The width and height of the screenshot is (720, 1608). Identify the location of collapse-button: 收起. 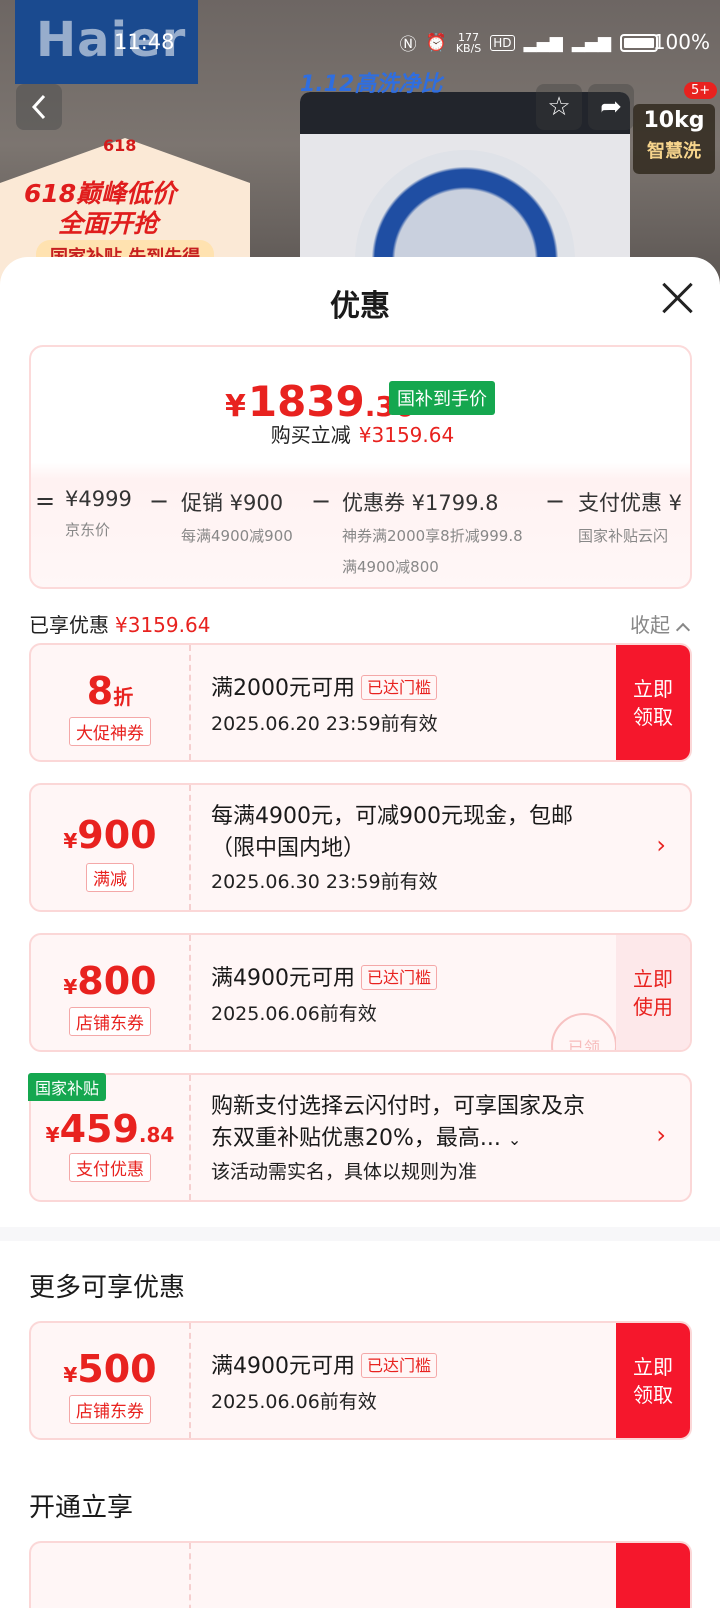
(660, 623).